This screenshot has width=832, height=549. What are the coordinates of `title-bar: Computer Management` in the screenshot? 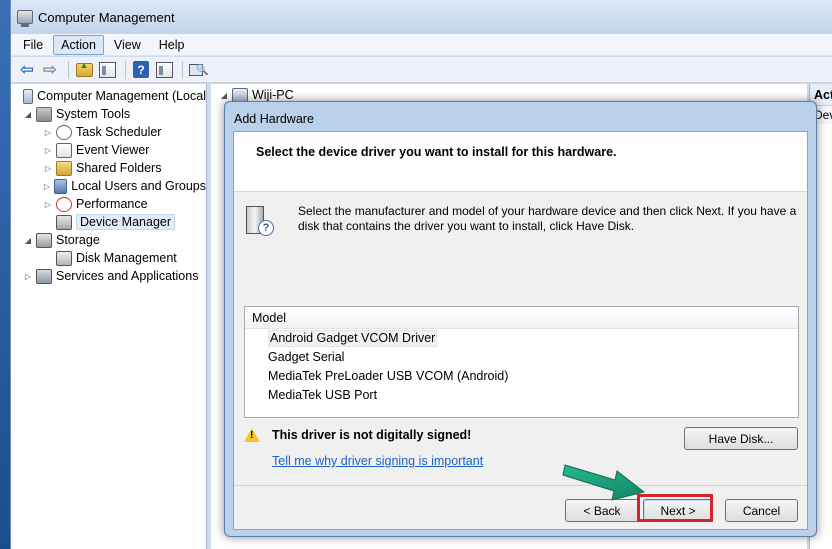 It's located at (421, 17).